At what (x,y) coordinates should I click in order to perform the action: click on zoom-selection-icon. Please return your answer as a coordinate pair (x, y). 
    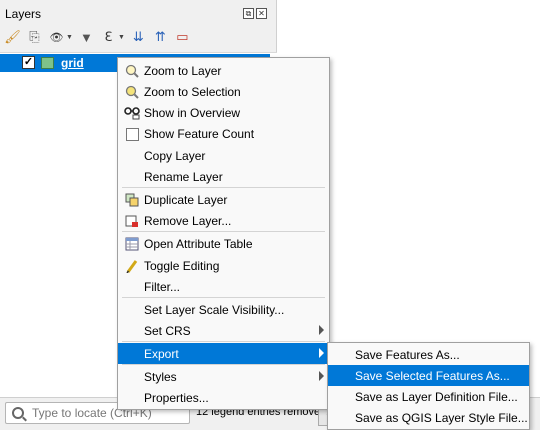
    Looking at the image, I should click on (132, 92).